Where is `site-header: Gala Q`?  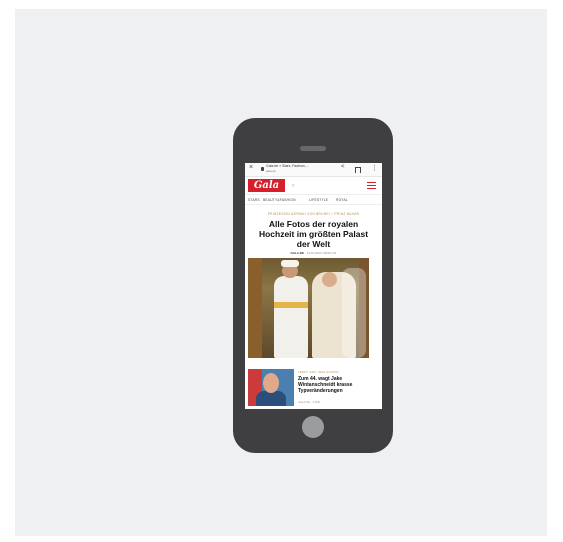 site-header: Gala Q is located at coordinates (313, 186).